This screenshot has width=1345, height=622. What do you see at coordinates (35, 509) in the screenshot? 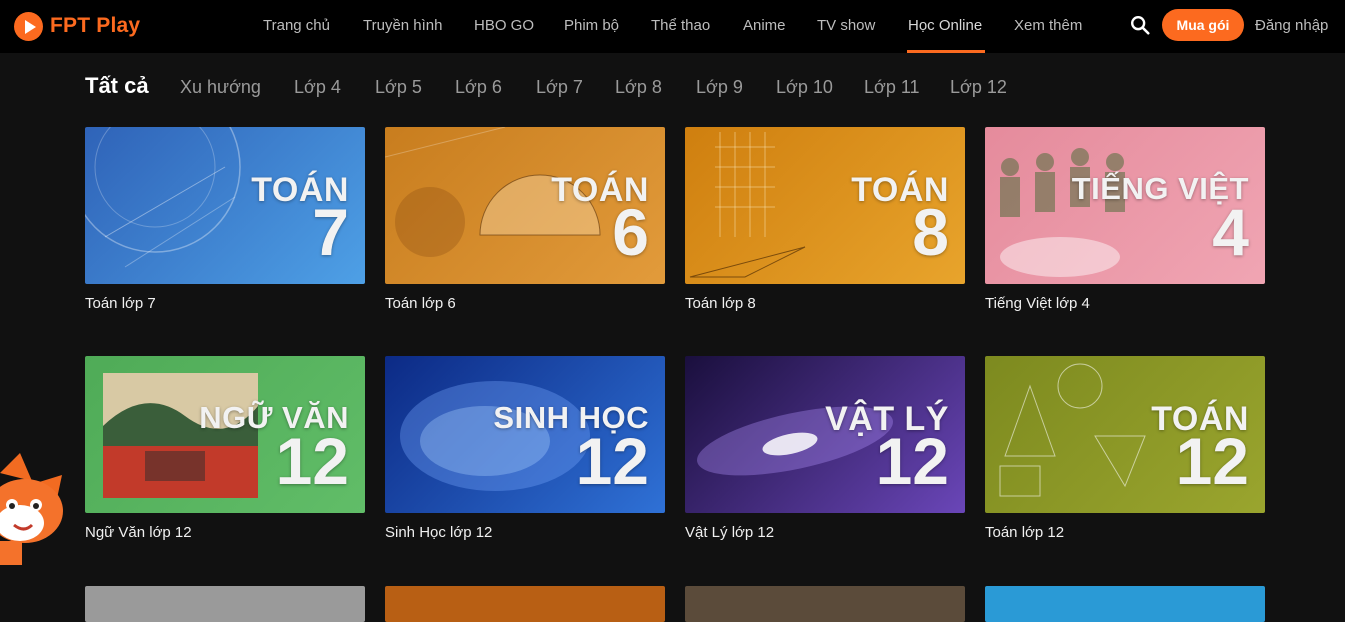
I see `mascot-icon` at bounding box center [35, 509].